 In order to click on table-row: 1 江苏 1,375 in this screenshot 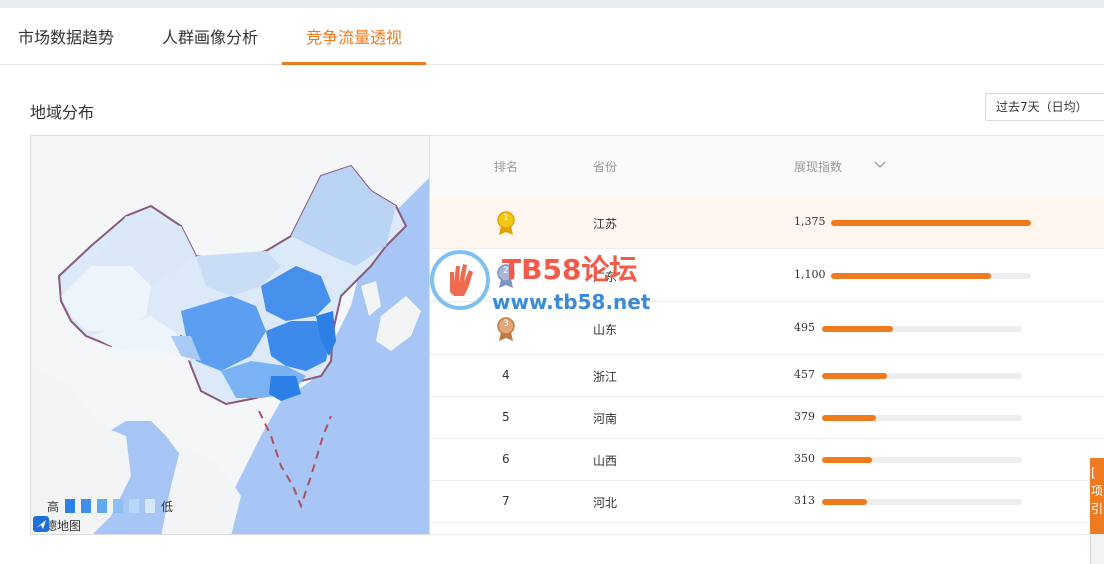, I will do `click(767, 222)`.